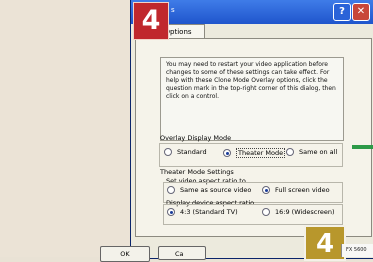 The image size is (373, 262). I want to click on help-button: ?, so click(342, 12).